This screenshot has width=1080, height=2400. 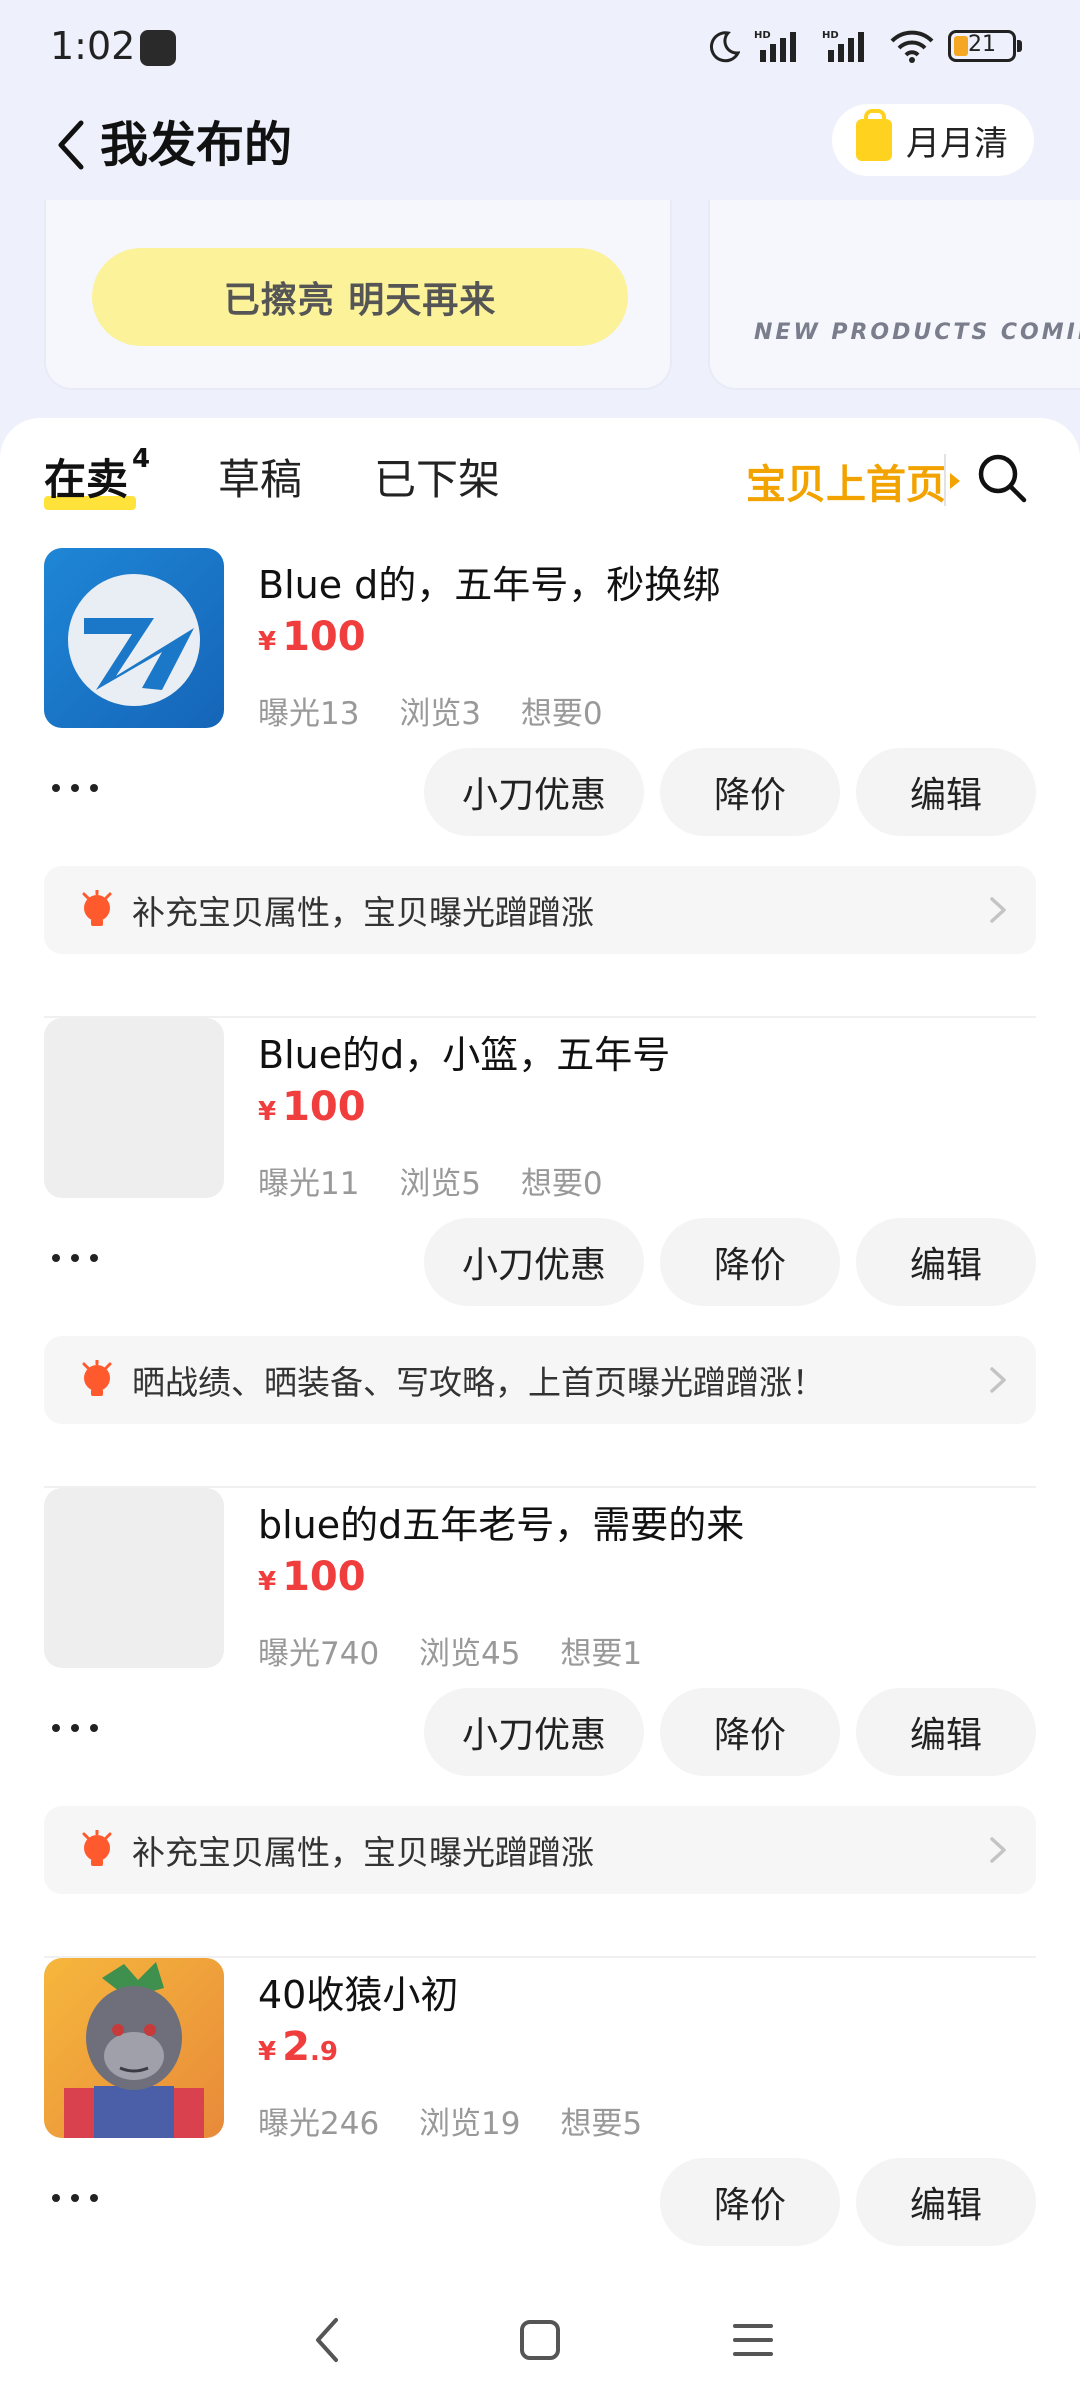 I want to click on item-stats: 曝光13 浏览3 想要0, so click(x=445, y=710).